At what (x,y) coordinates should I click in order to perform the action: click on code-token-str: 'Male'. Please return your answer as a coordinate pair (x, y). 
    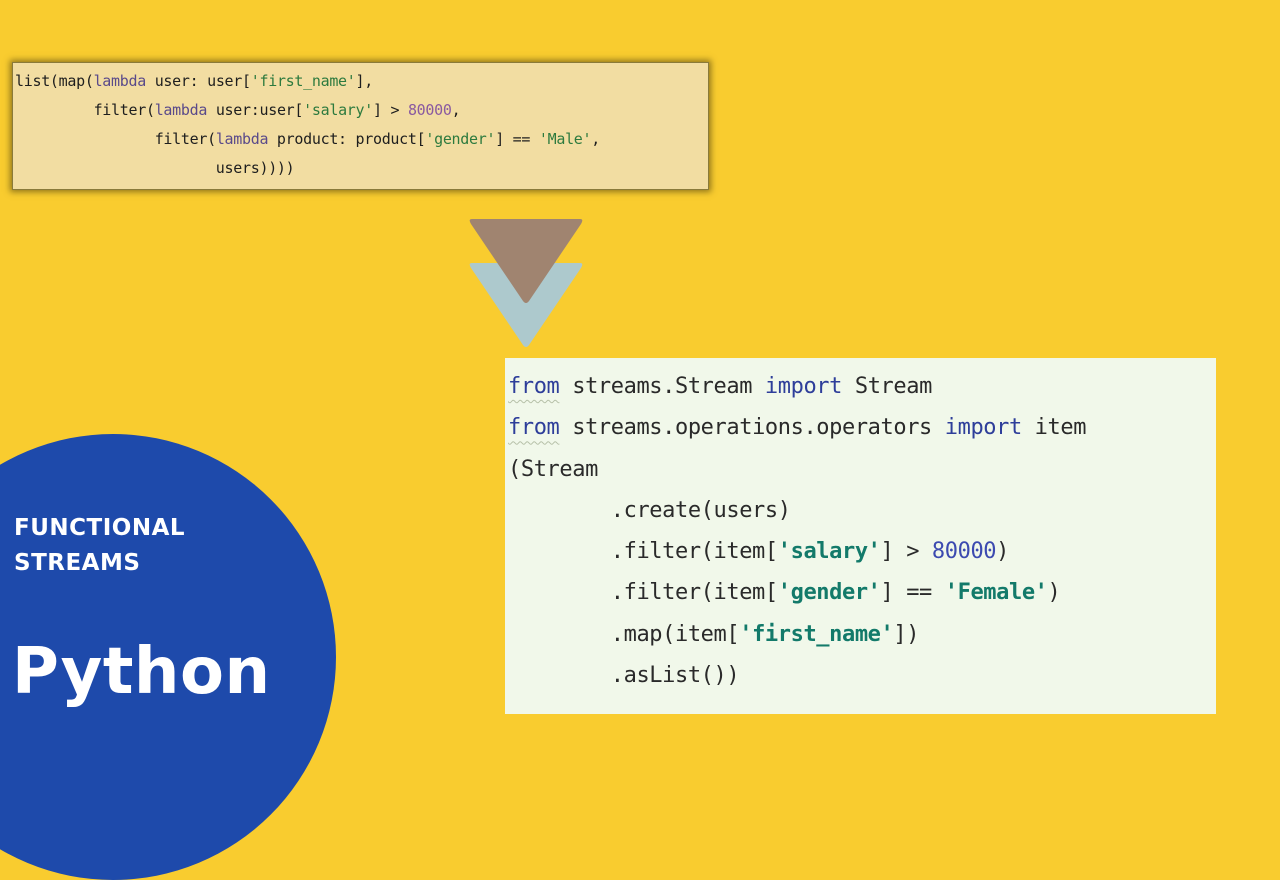
    Looking at the image, I should click on (565, 139).